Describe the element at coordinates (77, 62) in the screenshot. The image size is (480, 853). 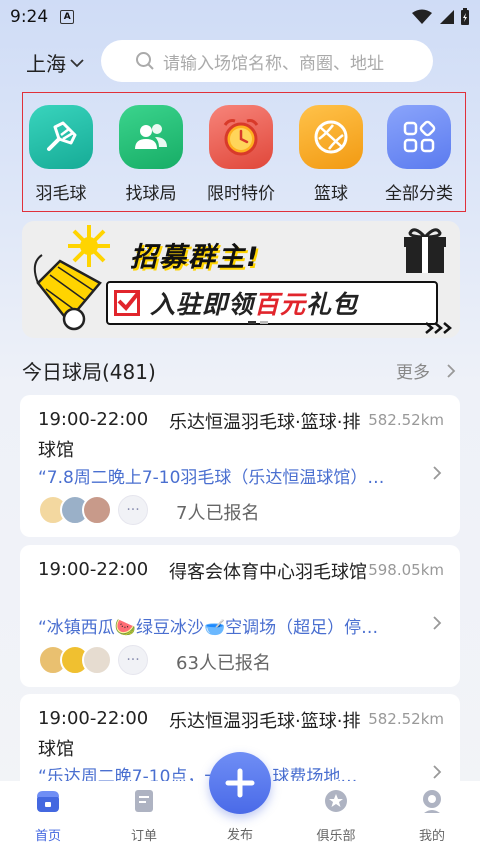
I see `chevron-down-icon` at that location.